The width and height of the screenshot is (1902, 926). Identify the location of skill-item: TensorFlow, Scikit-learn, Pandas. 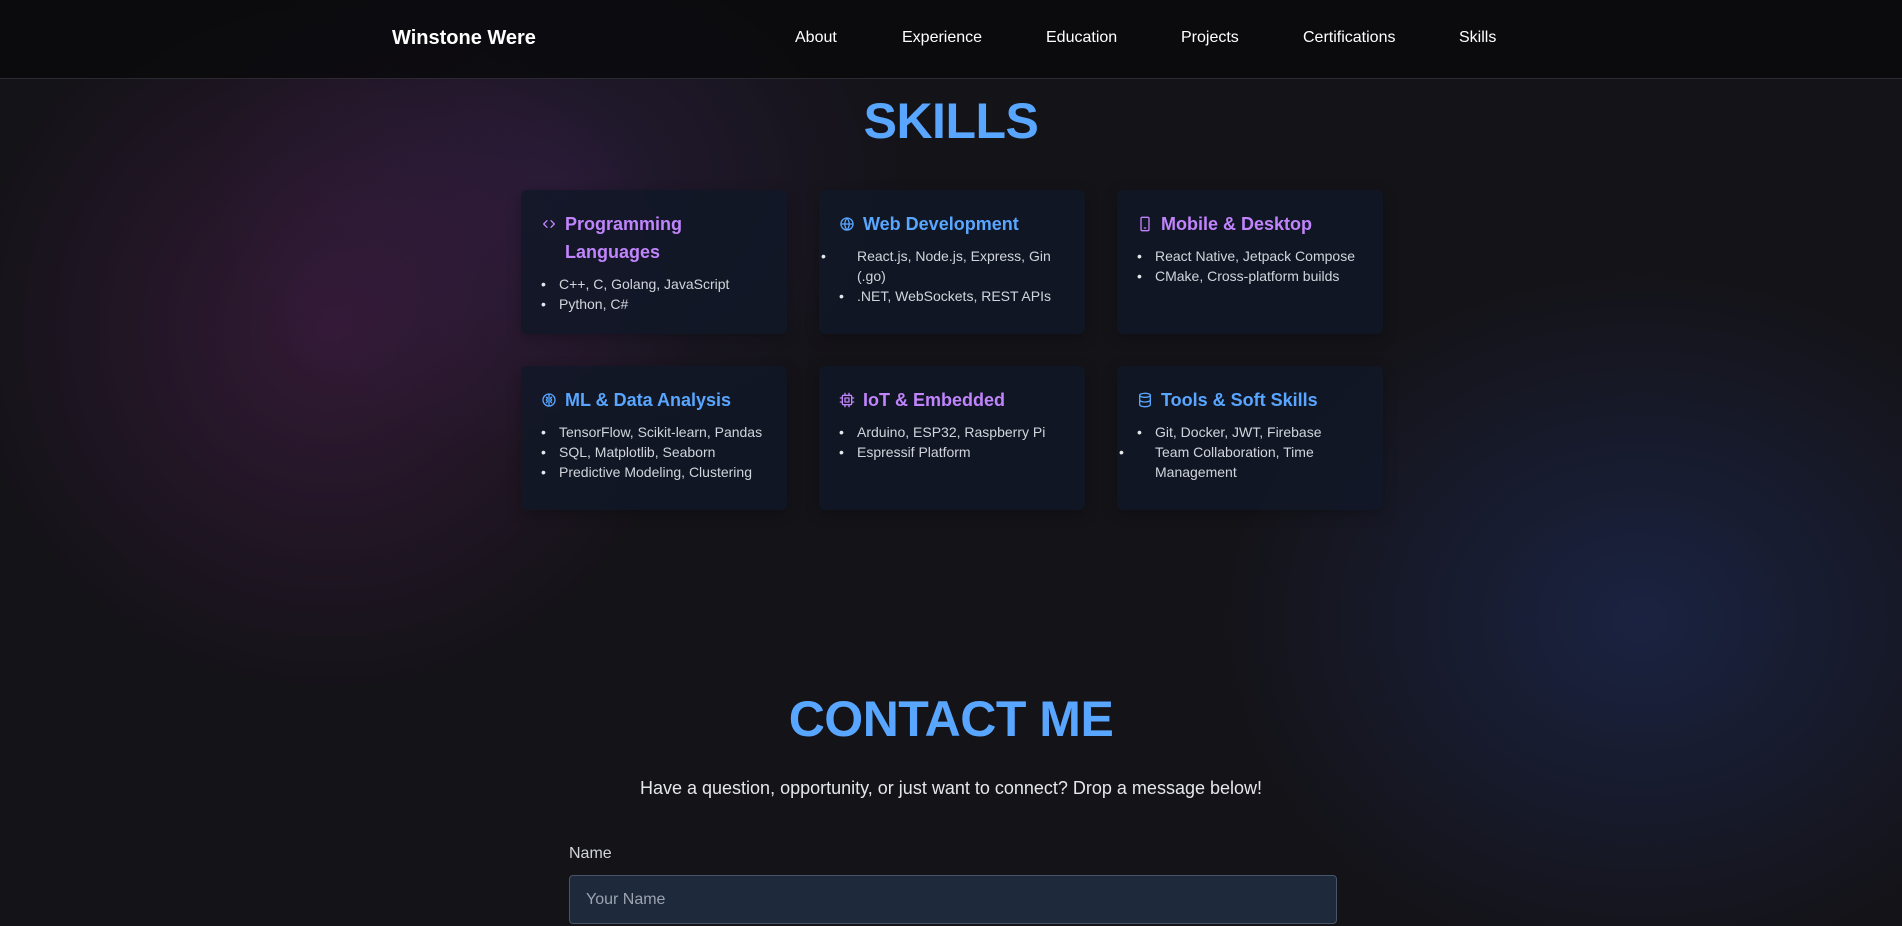
(654, 432).